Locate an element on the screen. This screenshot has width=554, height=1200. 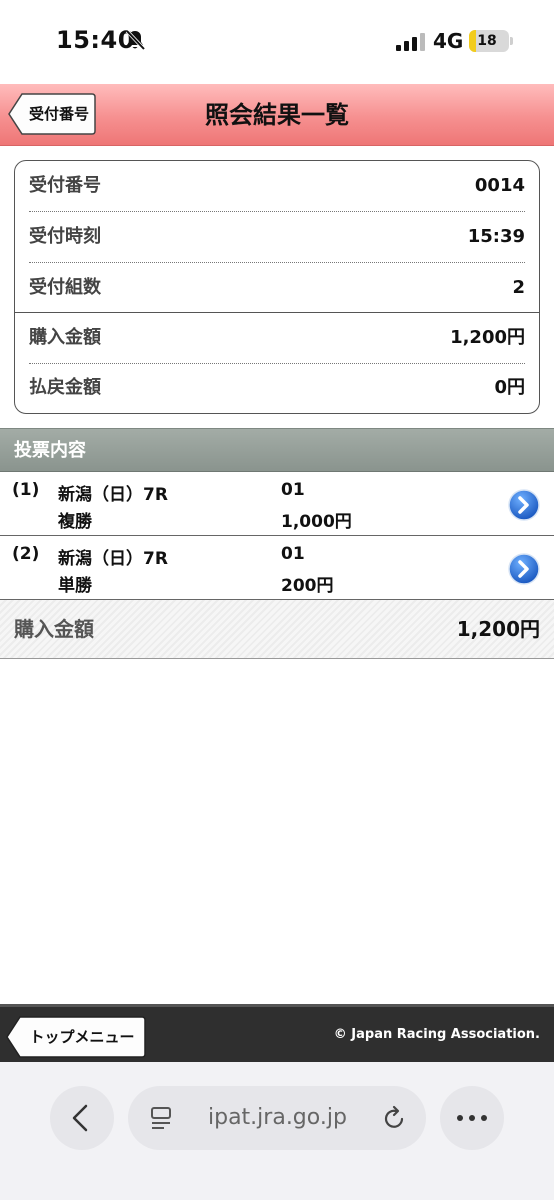
battery-cap is located at coordinates (511, 41).